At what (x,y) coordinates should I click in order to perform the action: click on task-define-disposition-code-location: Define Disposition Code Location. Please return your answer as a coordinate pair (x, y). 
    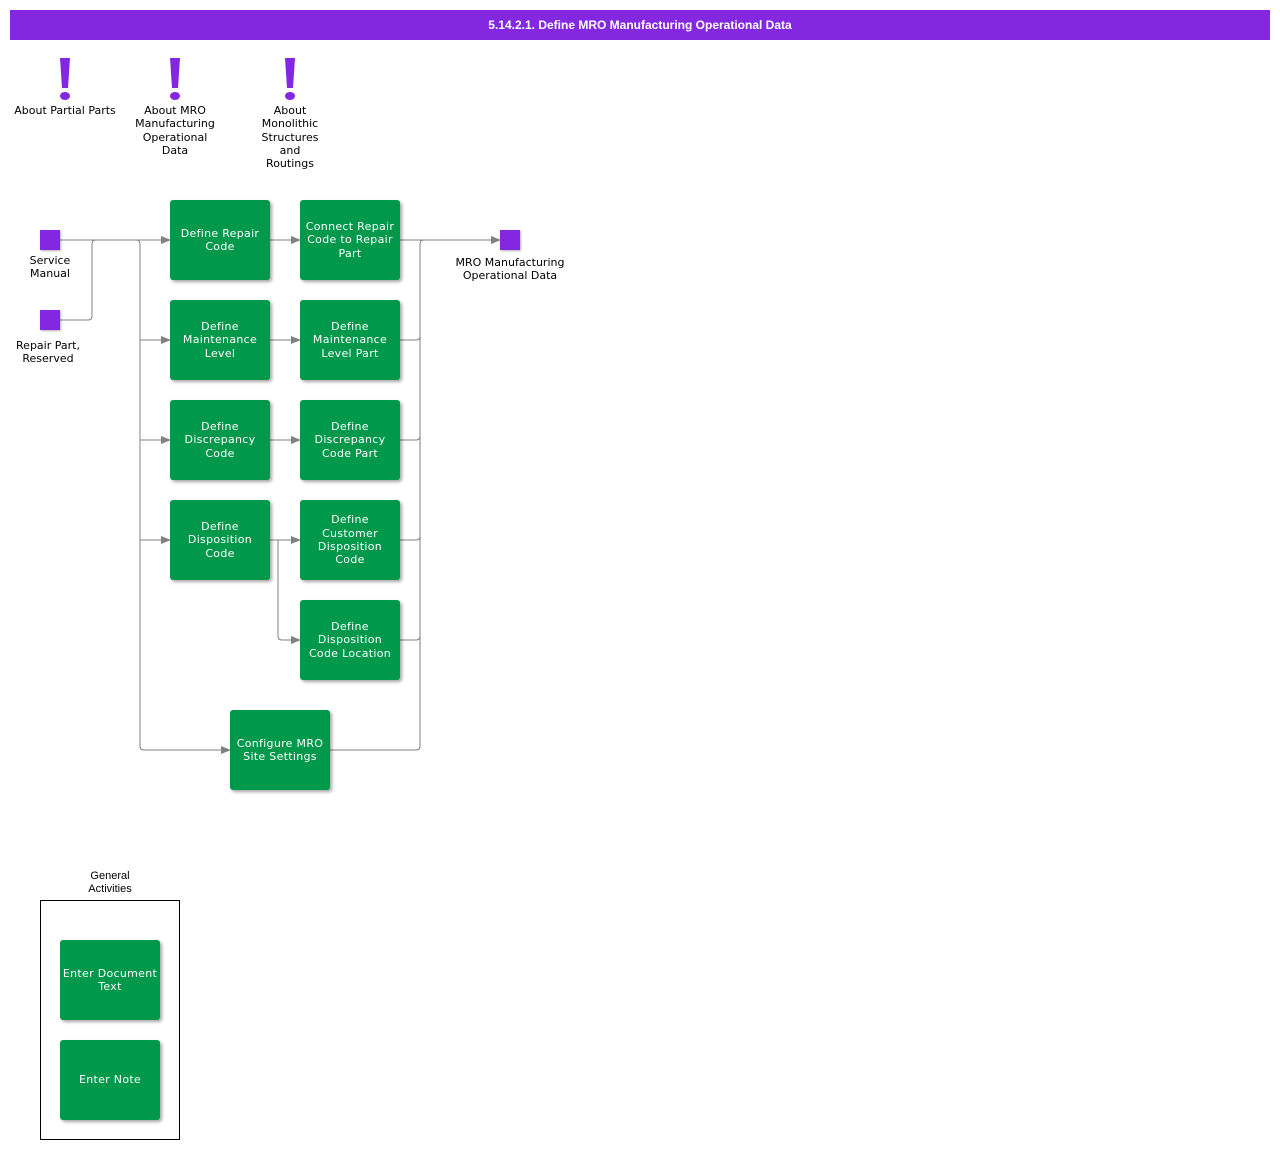
    Looking at the image, I should click on (350, 640).